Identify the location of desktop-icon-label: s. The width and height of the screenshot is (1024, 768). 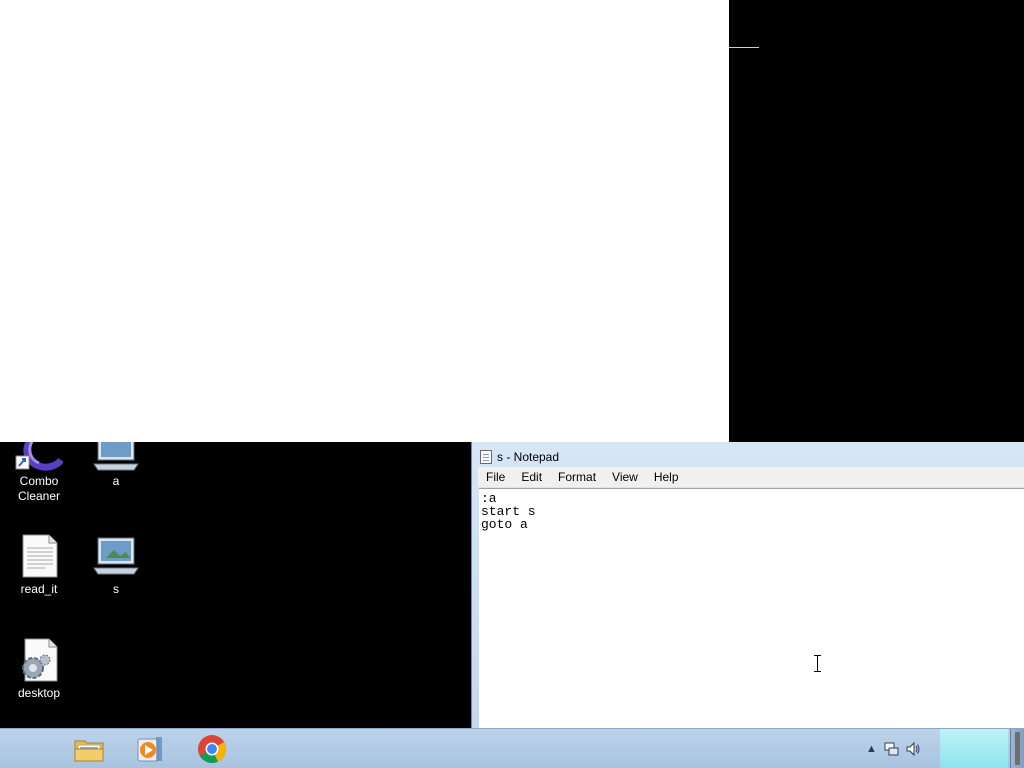
(116, 589).